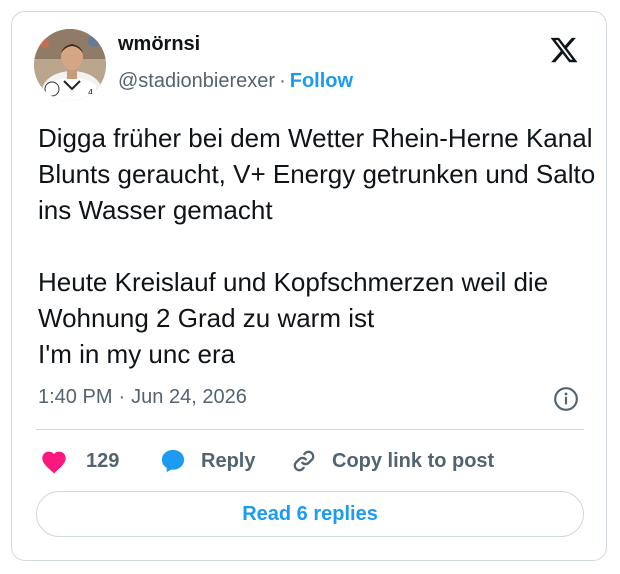 This screenshot has height=574, width=620. I want to click on like-count: 129, so click(103, 460).